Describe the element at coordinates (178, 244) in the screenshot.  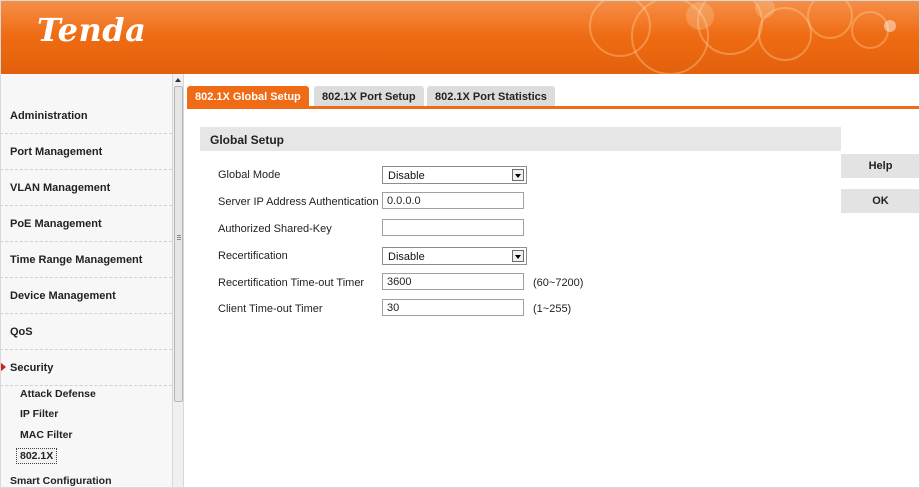
I see `scrollbar-thumb` at that location.